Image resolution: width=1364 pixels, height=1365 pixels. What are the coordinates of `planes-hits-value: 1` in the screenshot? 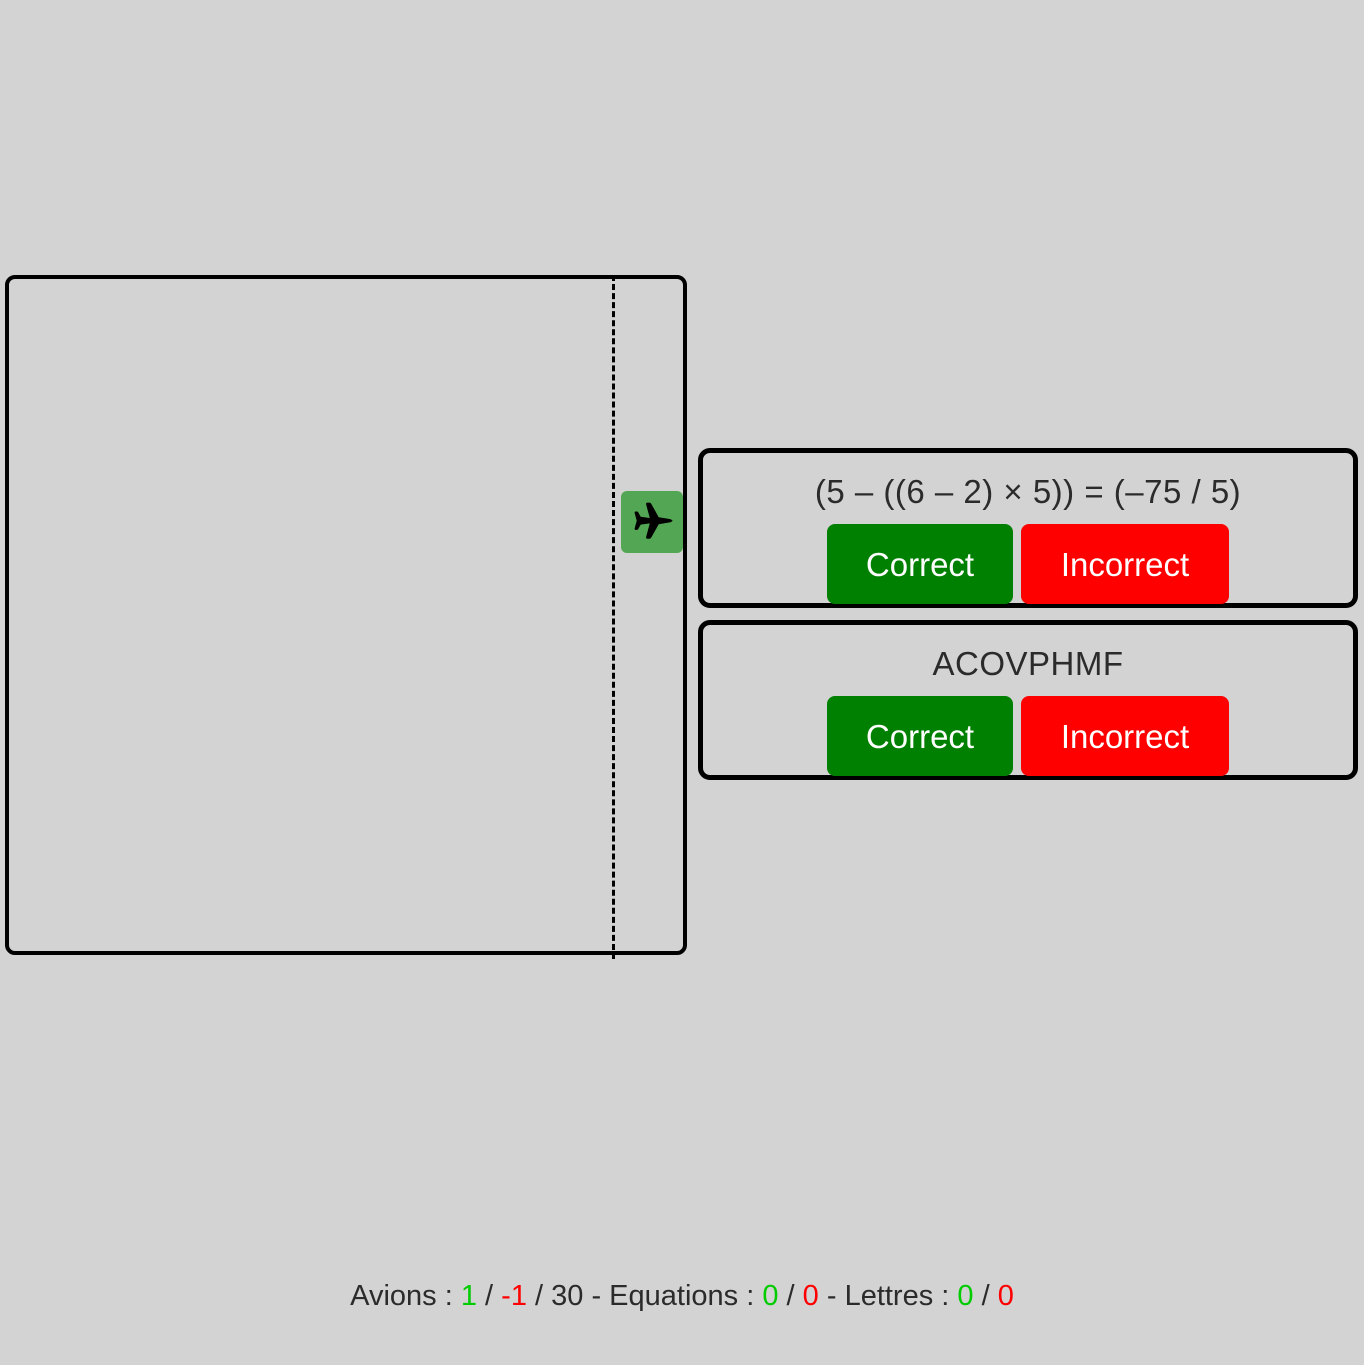 It's located at (468, 1296).